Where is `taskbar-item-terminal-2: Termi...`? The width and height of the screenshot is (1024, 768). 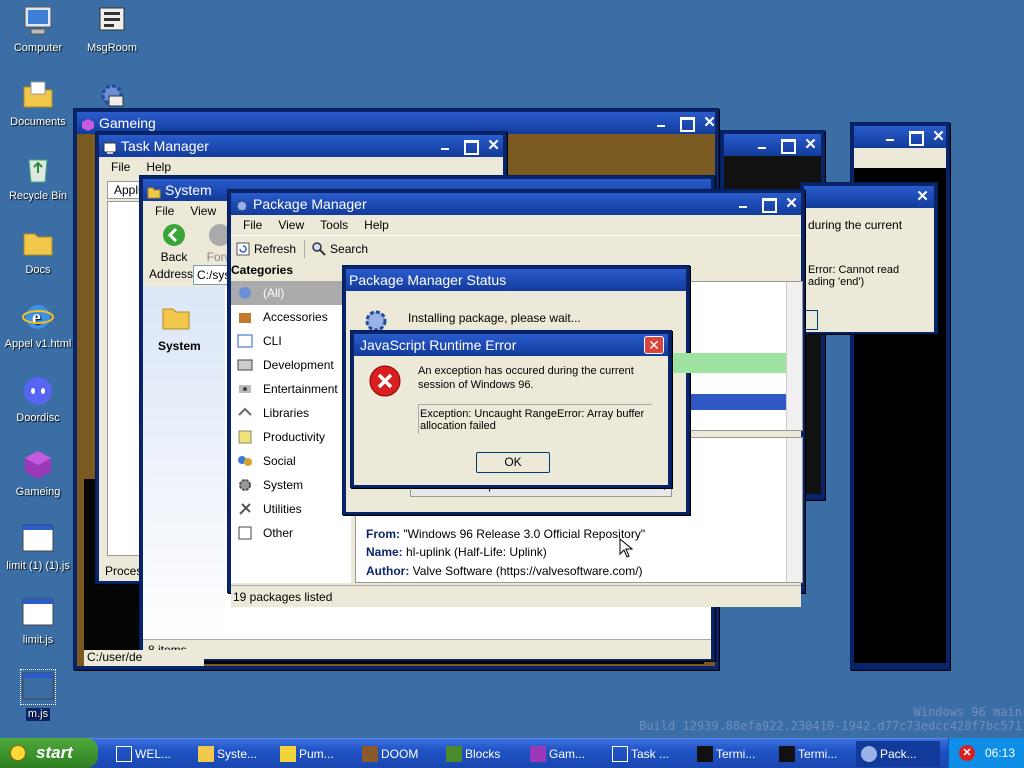 taskbar-item-terminal-2: Termi... is located at coordinates (814, 754).